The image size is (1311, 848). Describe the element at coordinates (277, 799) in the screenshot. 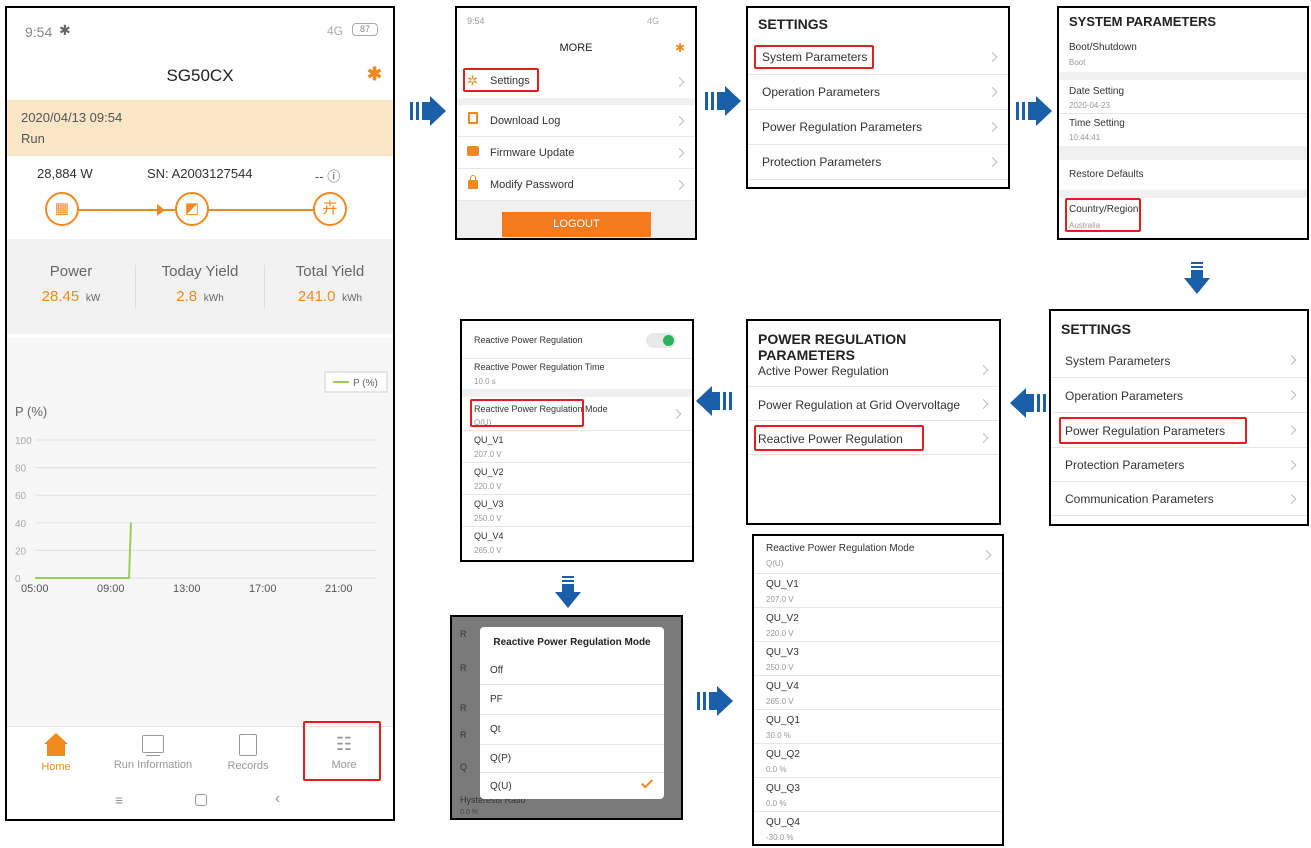

I see `back-soft-key-icon: ‹` at that location.